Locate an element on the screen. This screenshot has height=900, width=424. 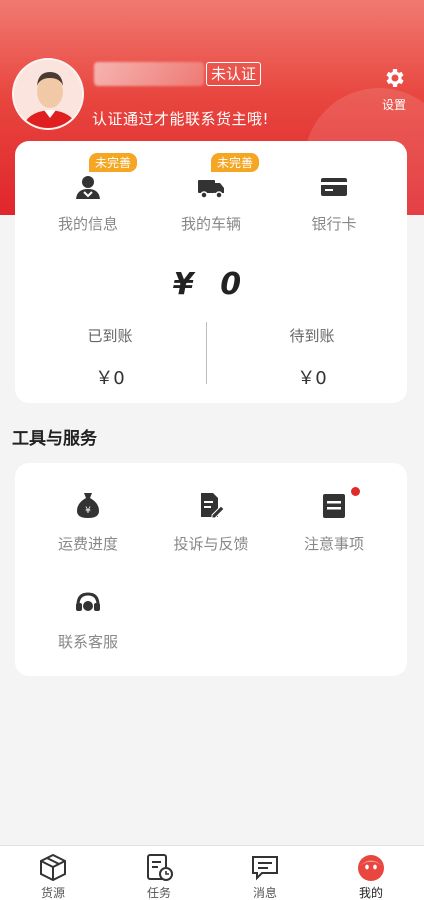
tools-section-title: 工具与服务 is located at coordinates (54, 439).